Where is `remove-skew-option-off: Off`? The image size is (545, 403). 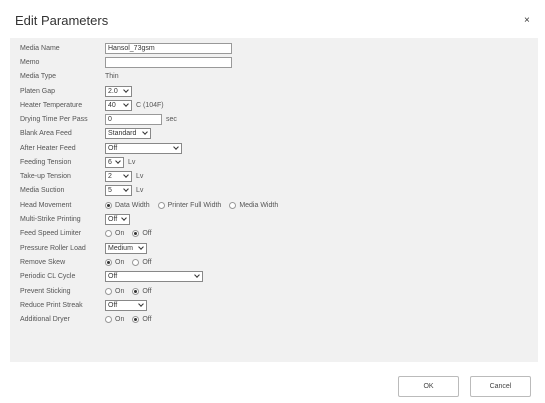 remove-skew-option-off: Off is located at coordinates (142, 262).